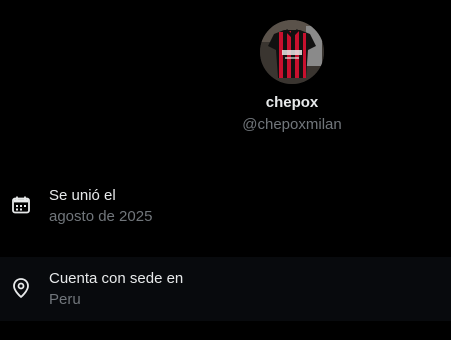 Image resolution: width=451 pixels, height=340 pixels. What do you see at coordinates (292, 102) in the screenshot?
I see `display-name: chepox` at bounding box center [292, 102].